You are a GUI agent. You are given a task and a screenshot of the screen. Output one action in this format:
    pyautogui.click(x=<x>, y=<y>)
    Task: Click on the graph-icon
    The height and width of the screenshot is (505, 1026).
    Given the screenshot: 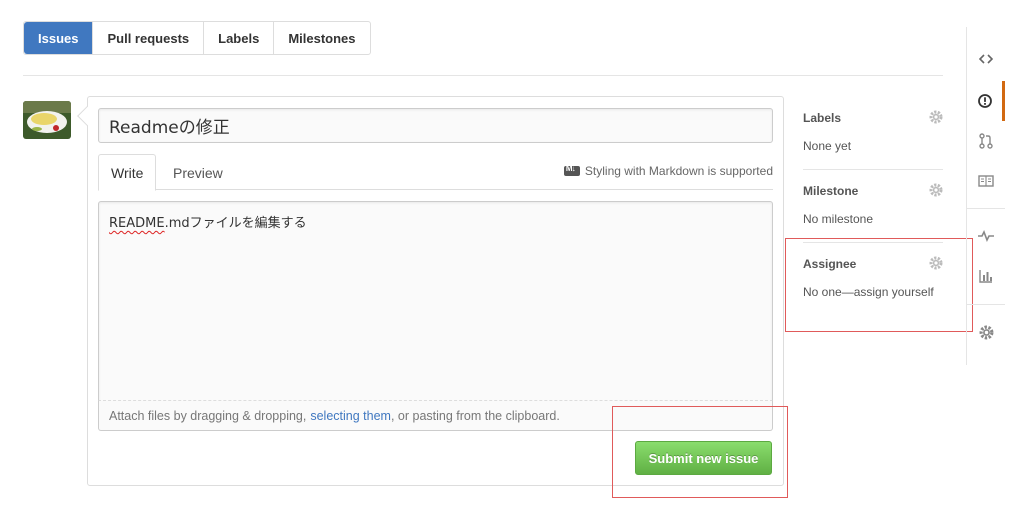 What is the action you would take?
    pyautogui.click(x=985, y=276)
    